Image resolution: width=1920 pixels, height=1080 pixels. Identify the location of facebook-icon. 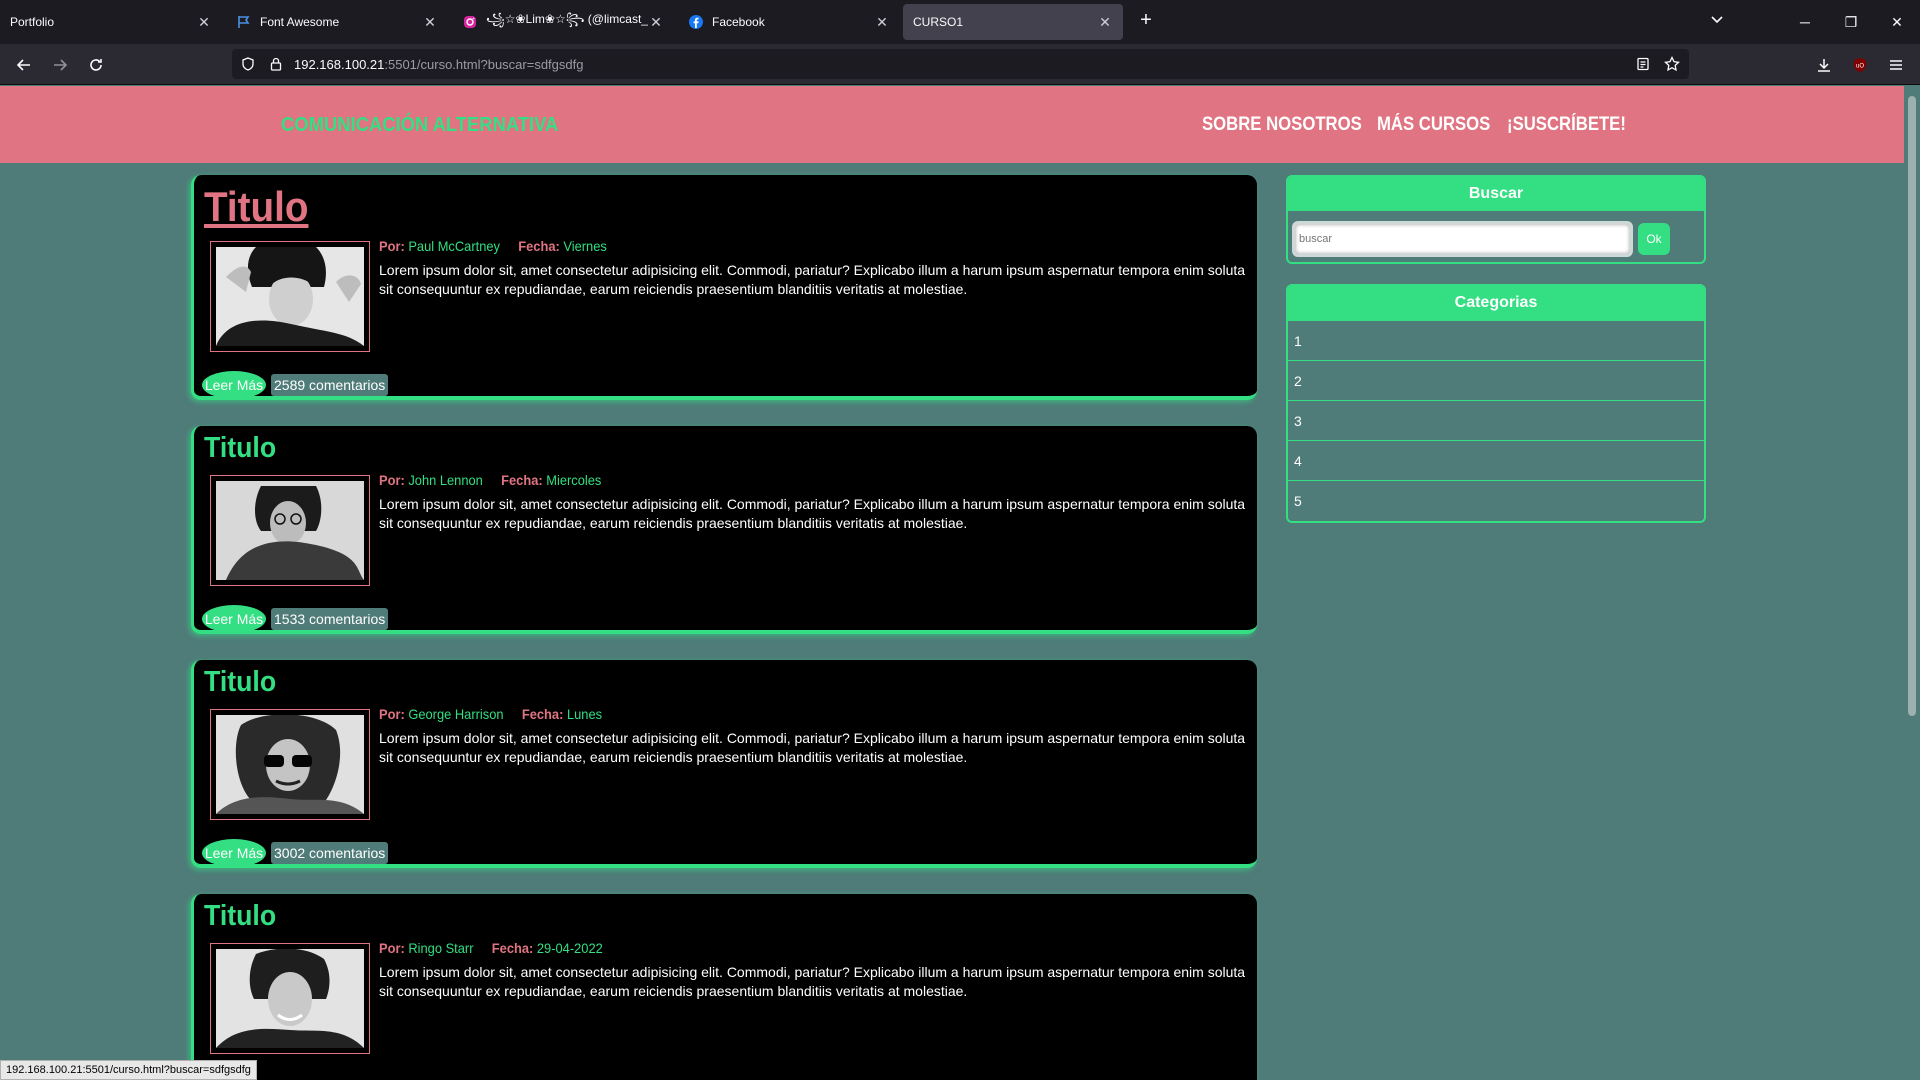
(696, 22).